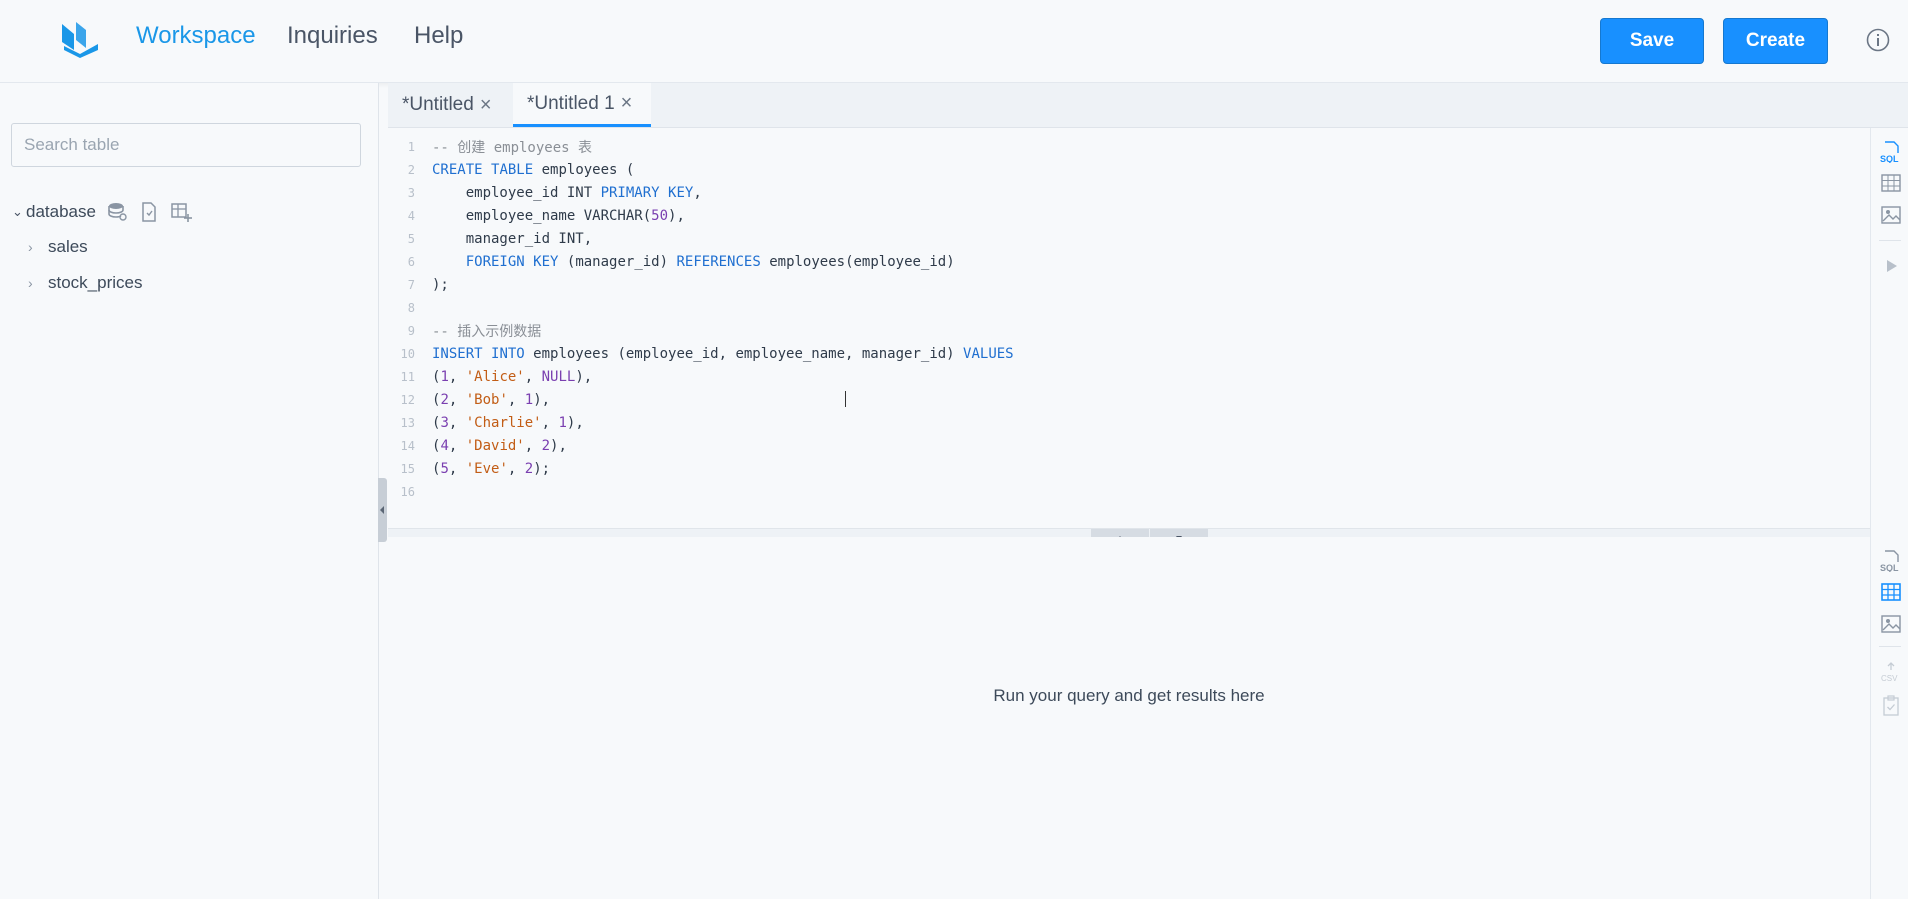  What do you see at coordinates (407, 445) in the screenshot?
I see `line-number: 14` at bounding box center [407, 445].